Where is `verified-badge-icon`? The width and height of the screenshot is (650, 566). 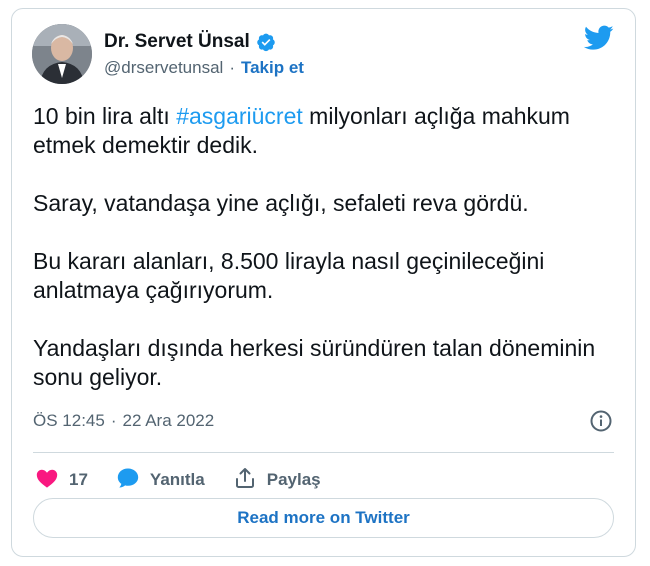
verified-badge-icon is located at coordinates (266, 42).